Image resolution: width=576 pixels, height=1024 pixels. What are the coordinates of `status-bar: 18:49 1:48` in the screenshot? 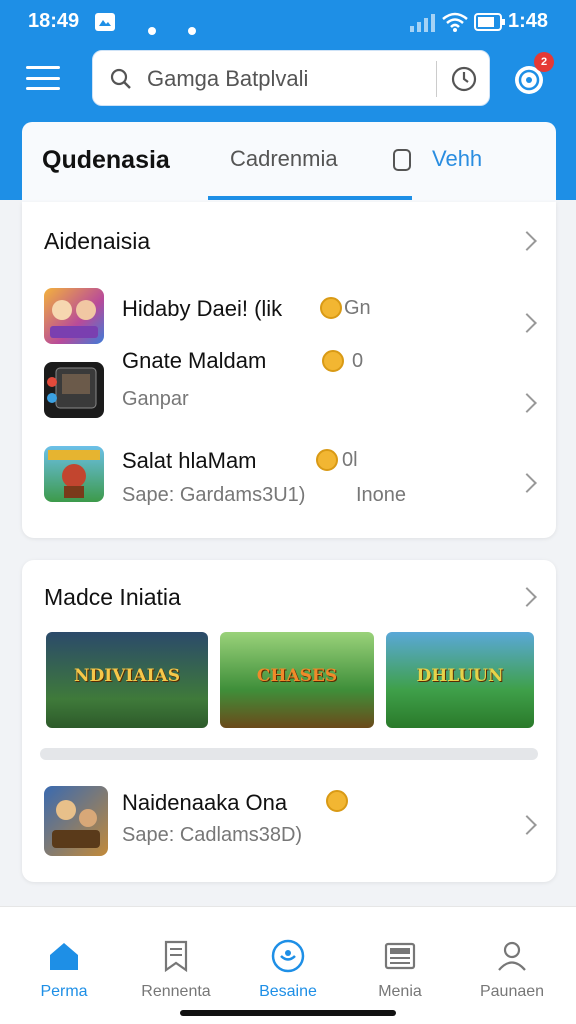 It's located at (288, 22).